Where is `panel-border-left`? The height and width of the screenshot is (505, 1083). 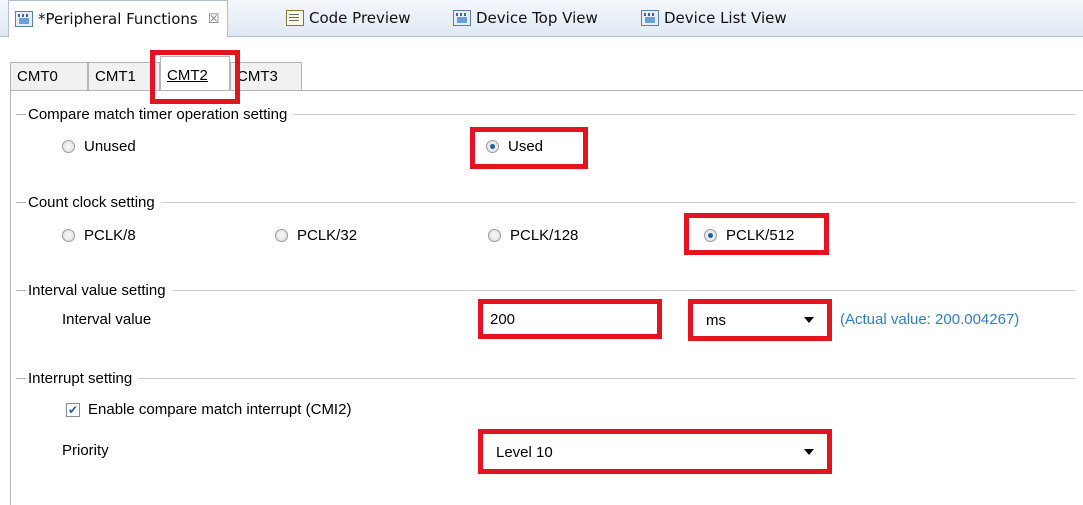 panel-border-left is located at coordinates (10, 297).